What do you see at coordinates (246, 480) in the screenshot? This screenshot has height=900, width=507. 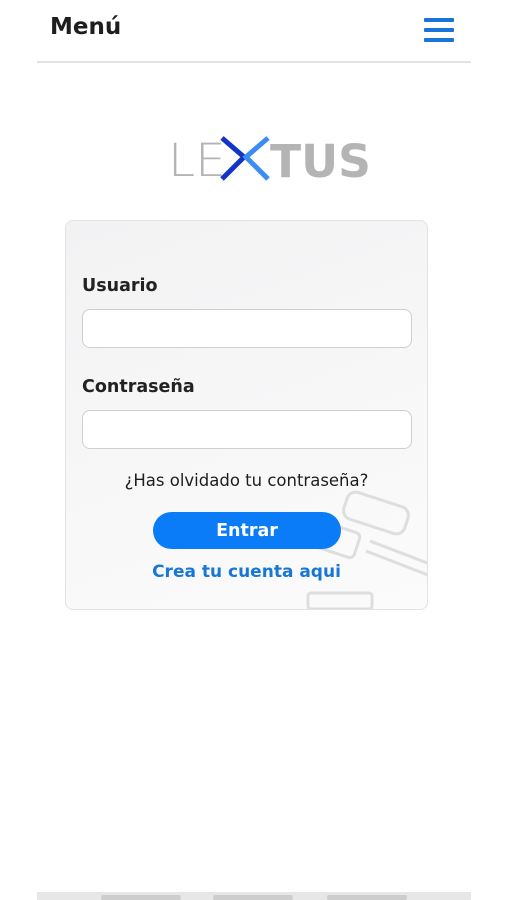 I see `forgot-password-link: ¿Has olvidado tu contraseña?` at bounding box center [246, 480].